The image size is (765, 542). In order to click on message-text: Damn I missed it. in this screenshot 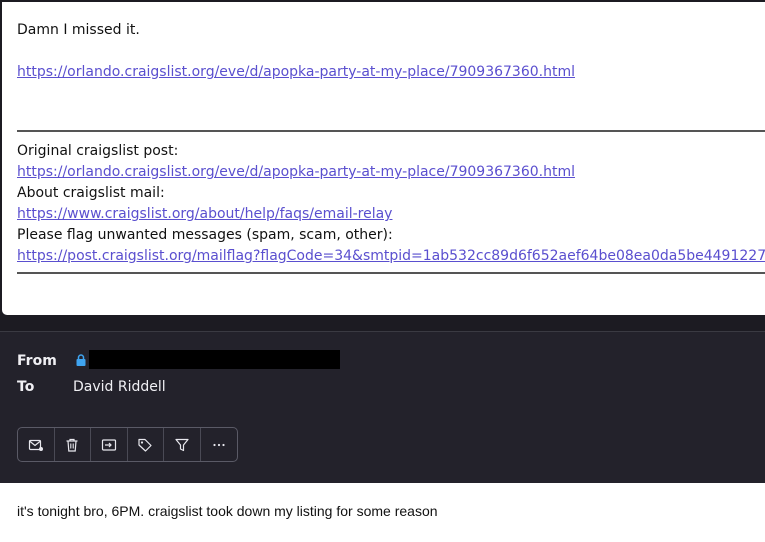, I will do `click(78, 30)`.